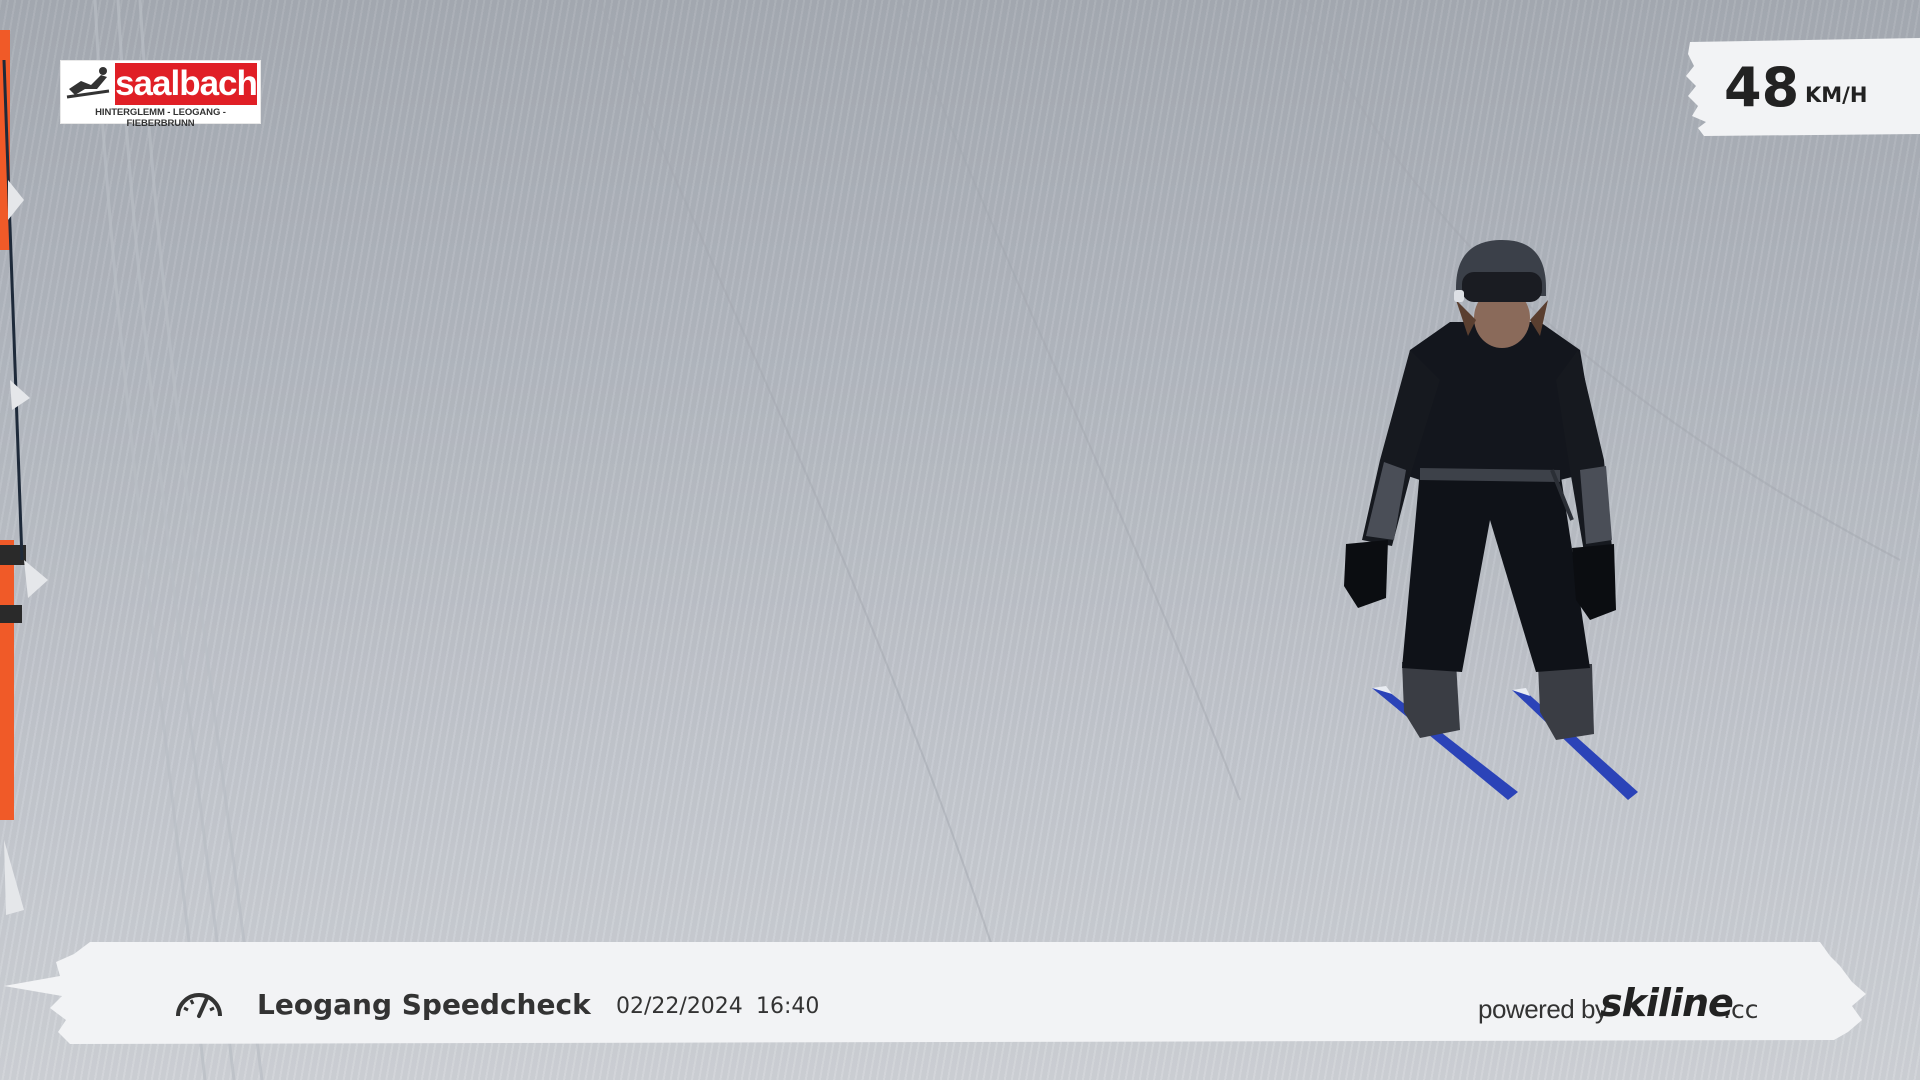 The height and width of the screenshot is (1080, 1920). I want to click on fence-net-line, so click(13, 310).